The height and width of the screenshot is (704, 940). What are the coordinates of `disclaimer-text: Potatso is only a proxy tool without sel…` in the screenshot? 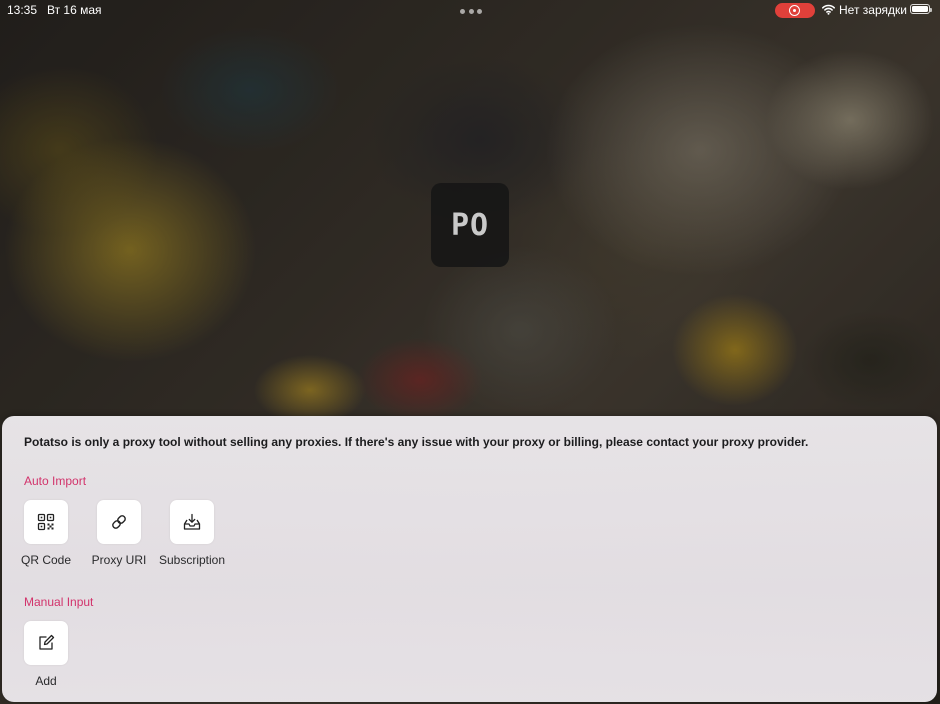 It's located at (416, 442).